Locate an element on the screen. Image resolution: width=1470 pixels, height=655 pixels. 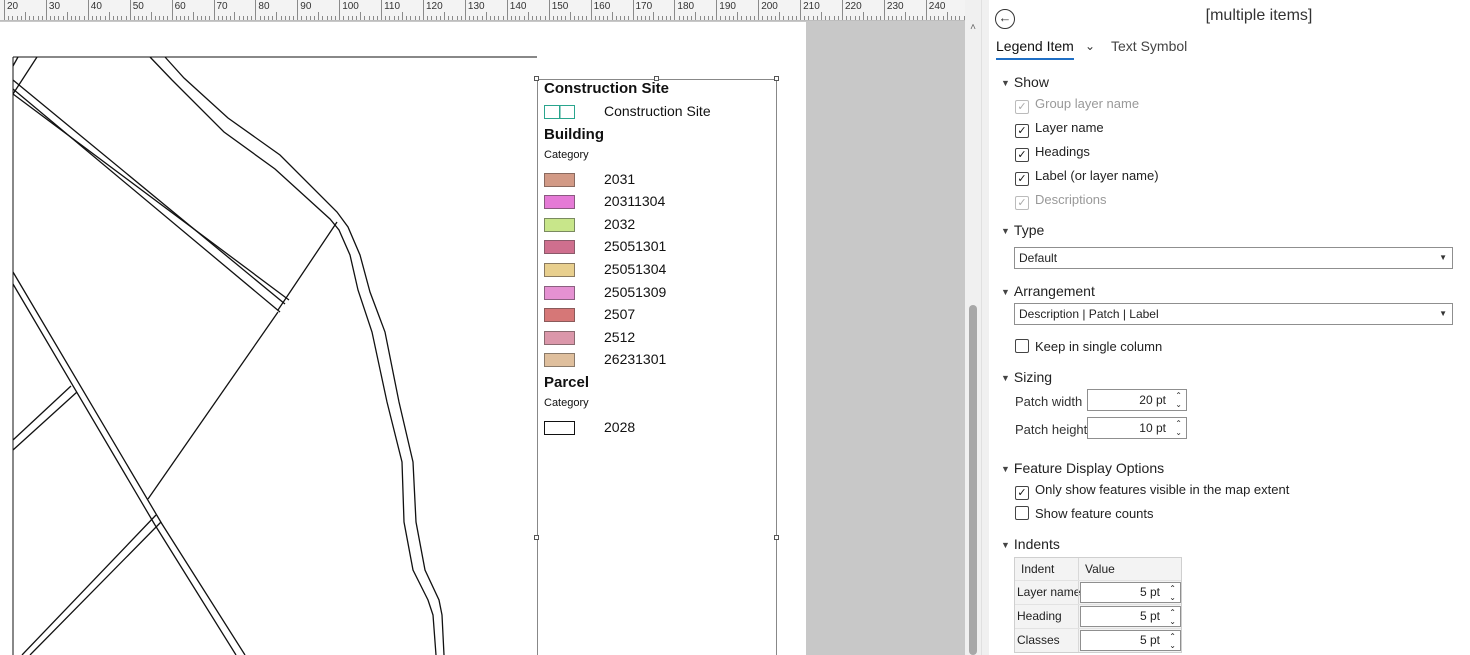
table-row: Classes 5 pt ⌃ ⌄ is located at coordinates (1098, 640).